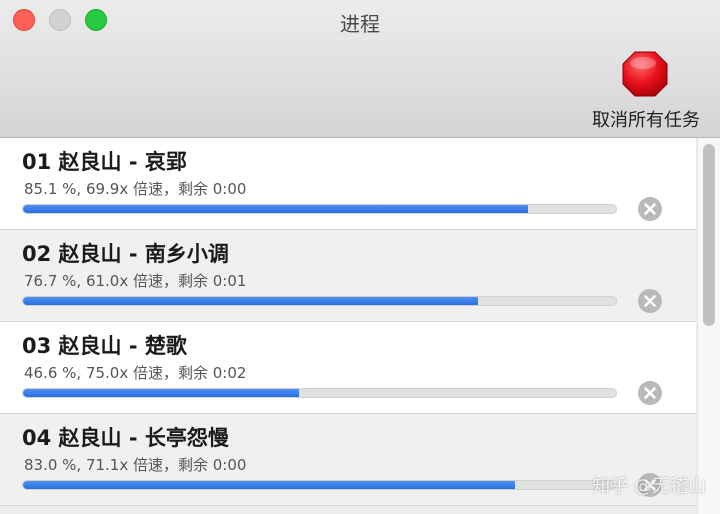 This screenshot has width=720, height=514. I want to click on vertical-scrollbar, so click(708, 326).